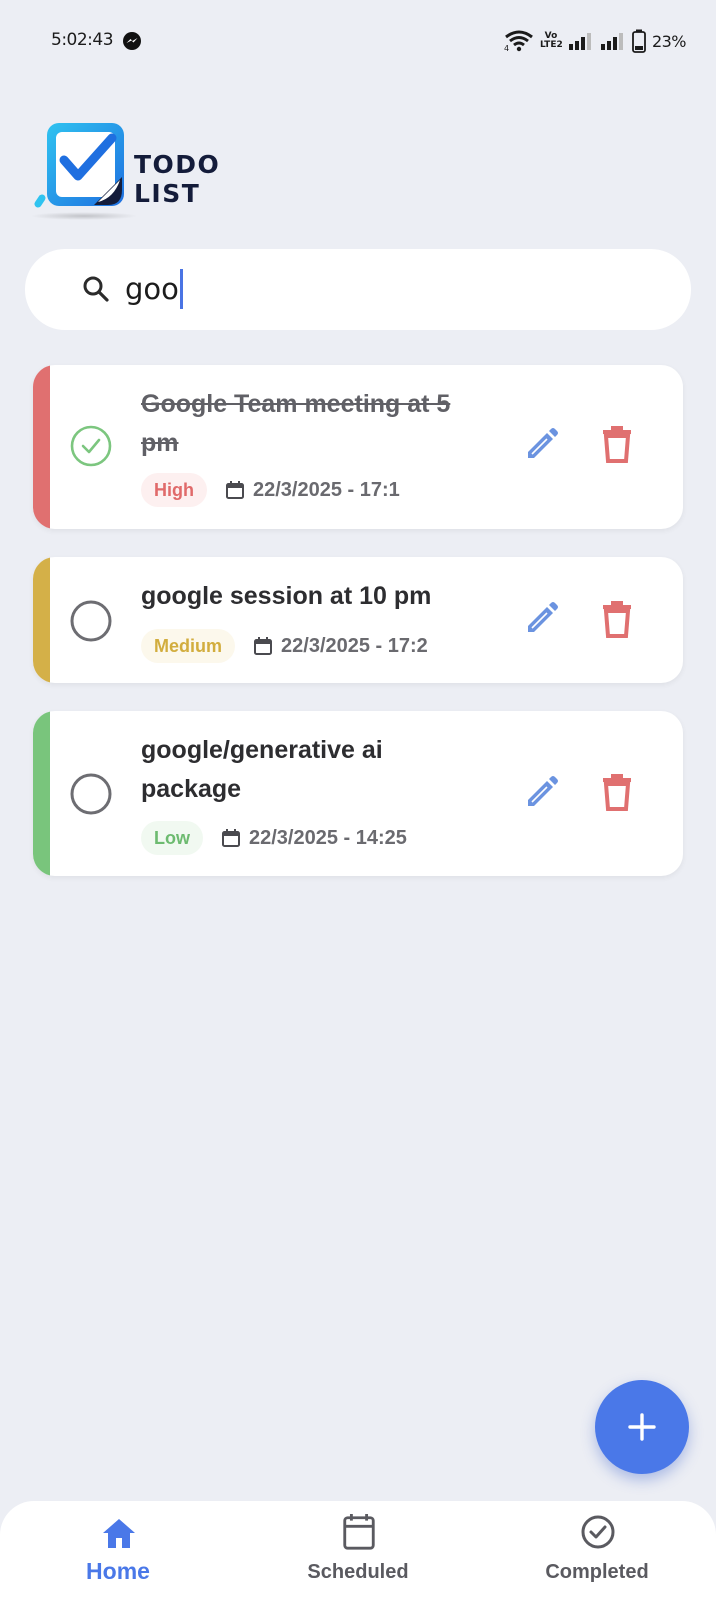 The width and height of the screenshot is (716, 1600). I want to click on nav-label-scheduled: Scheduled, so click(358, 1572).